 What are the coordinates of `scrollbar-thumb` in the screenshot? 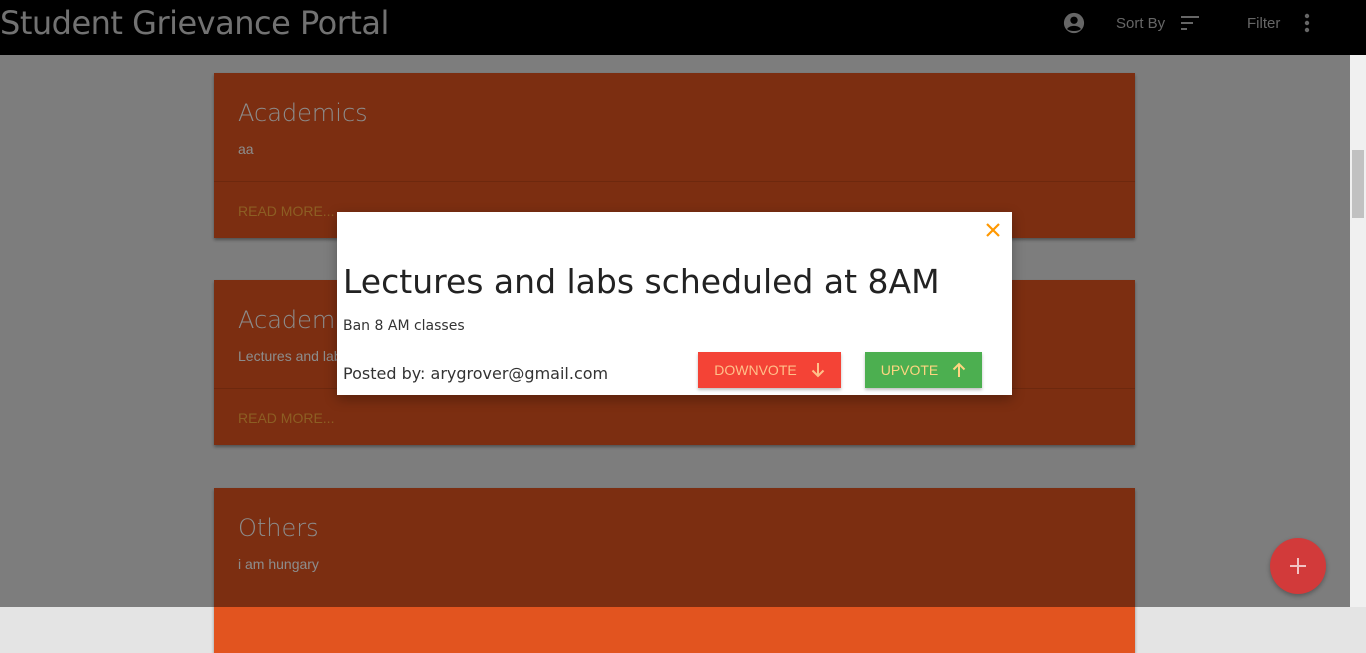 It's located at (1358, 184).